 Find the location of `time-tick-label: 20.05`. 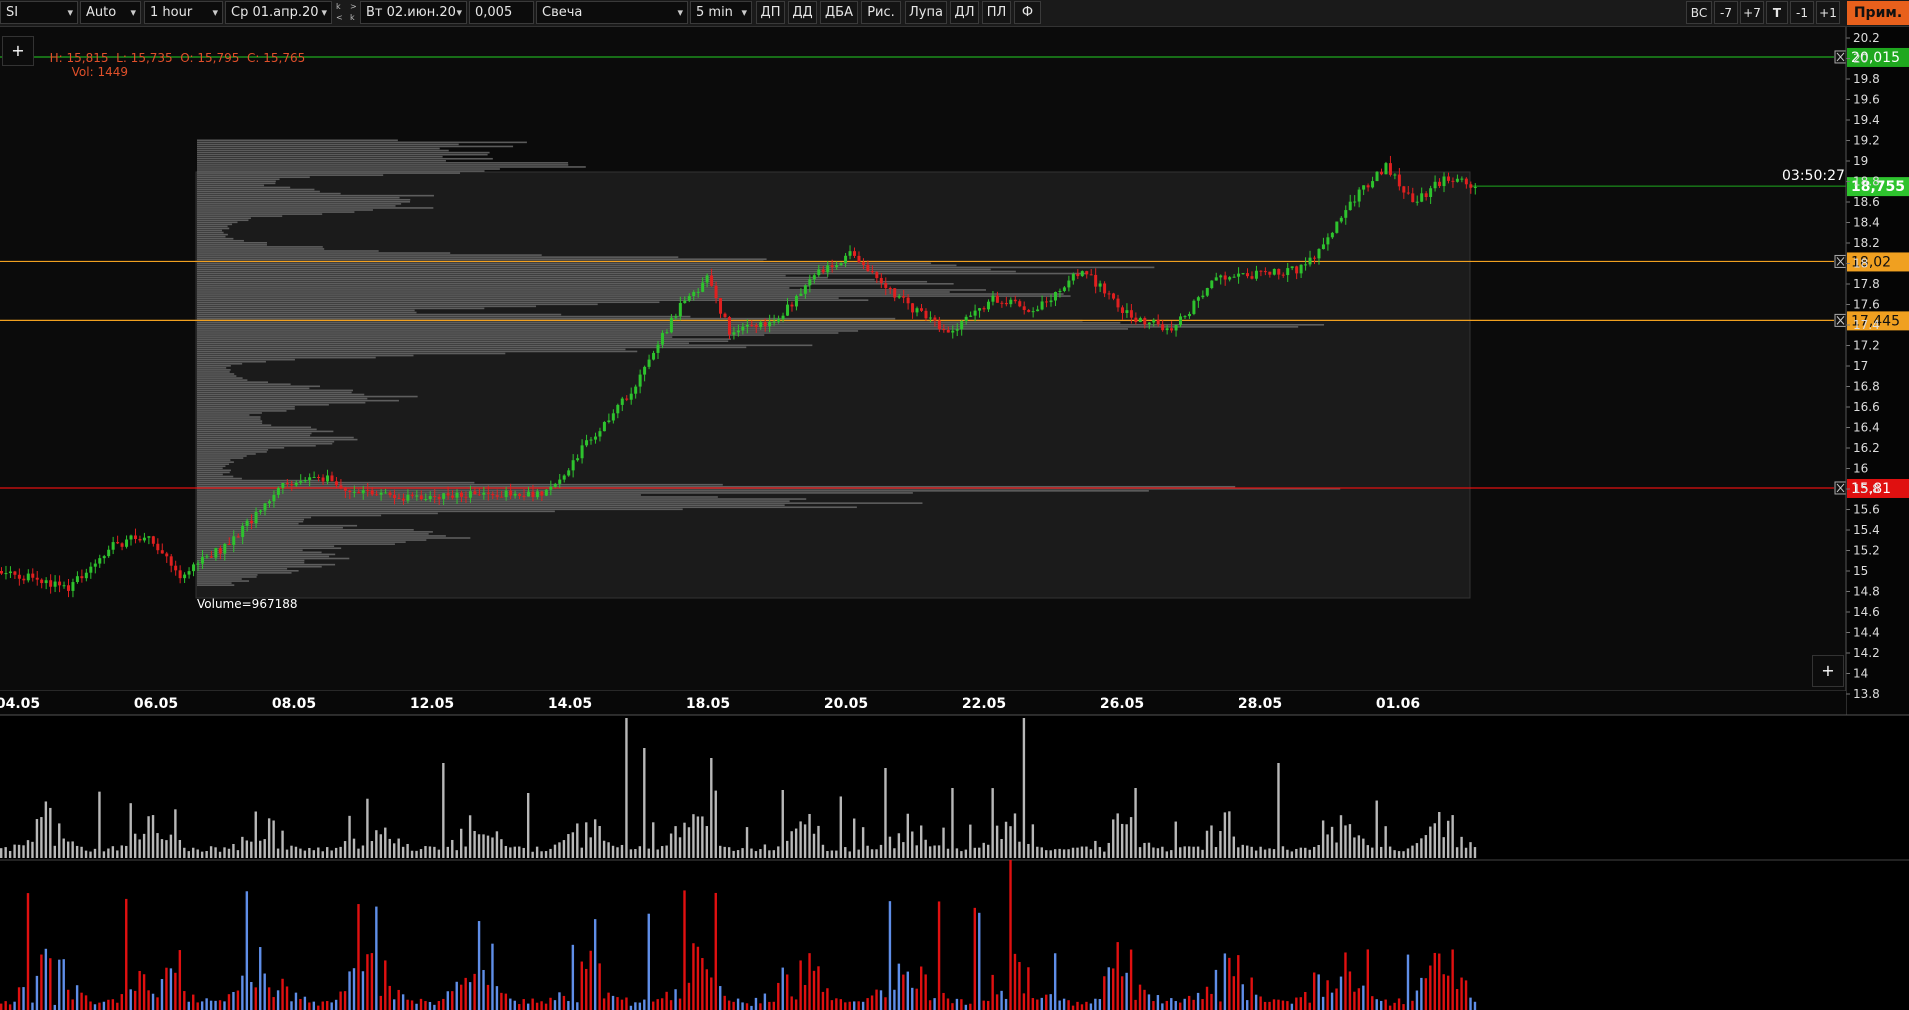

time-tick-label: 20.05 is located at coordinates (846, 704).